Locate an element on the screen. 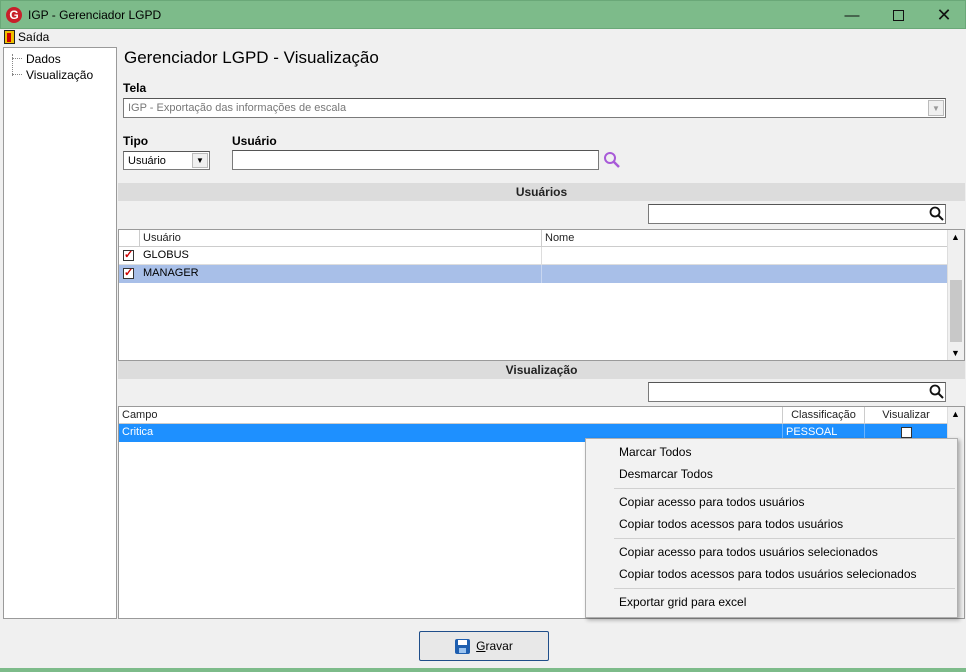 This screenshot has width=966, height=672. row-usuario: GLOBUS is located at coordinates (341, 256).